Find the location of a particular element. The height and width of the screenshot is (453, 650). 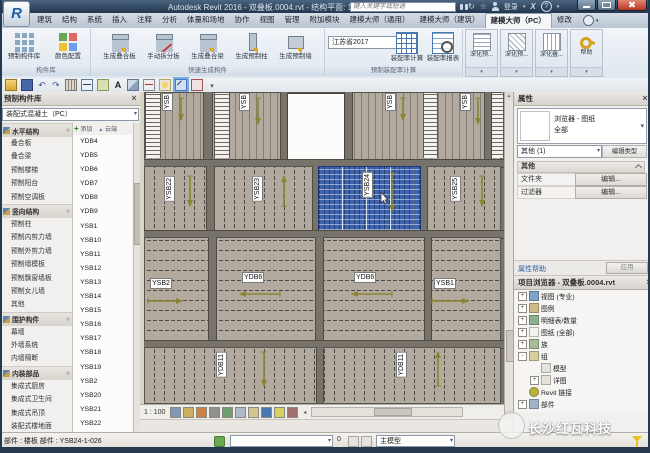

panel-label: YDB6 is located at coordinates (365, 277).